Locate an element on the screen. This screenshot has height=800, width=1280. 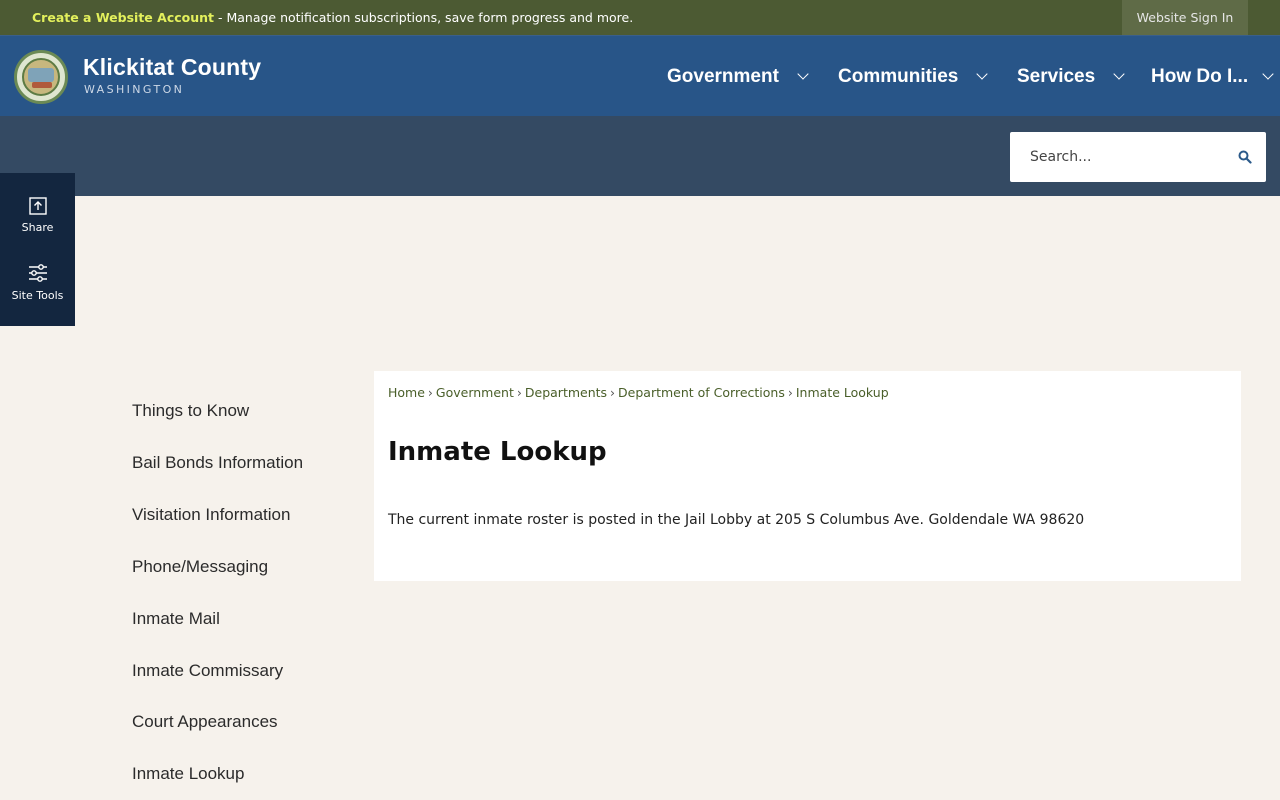
website-sign-in-button: Website Sign In is located at coordinates (1185, 17).